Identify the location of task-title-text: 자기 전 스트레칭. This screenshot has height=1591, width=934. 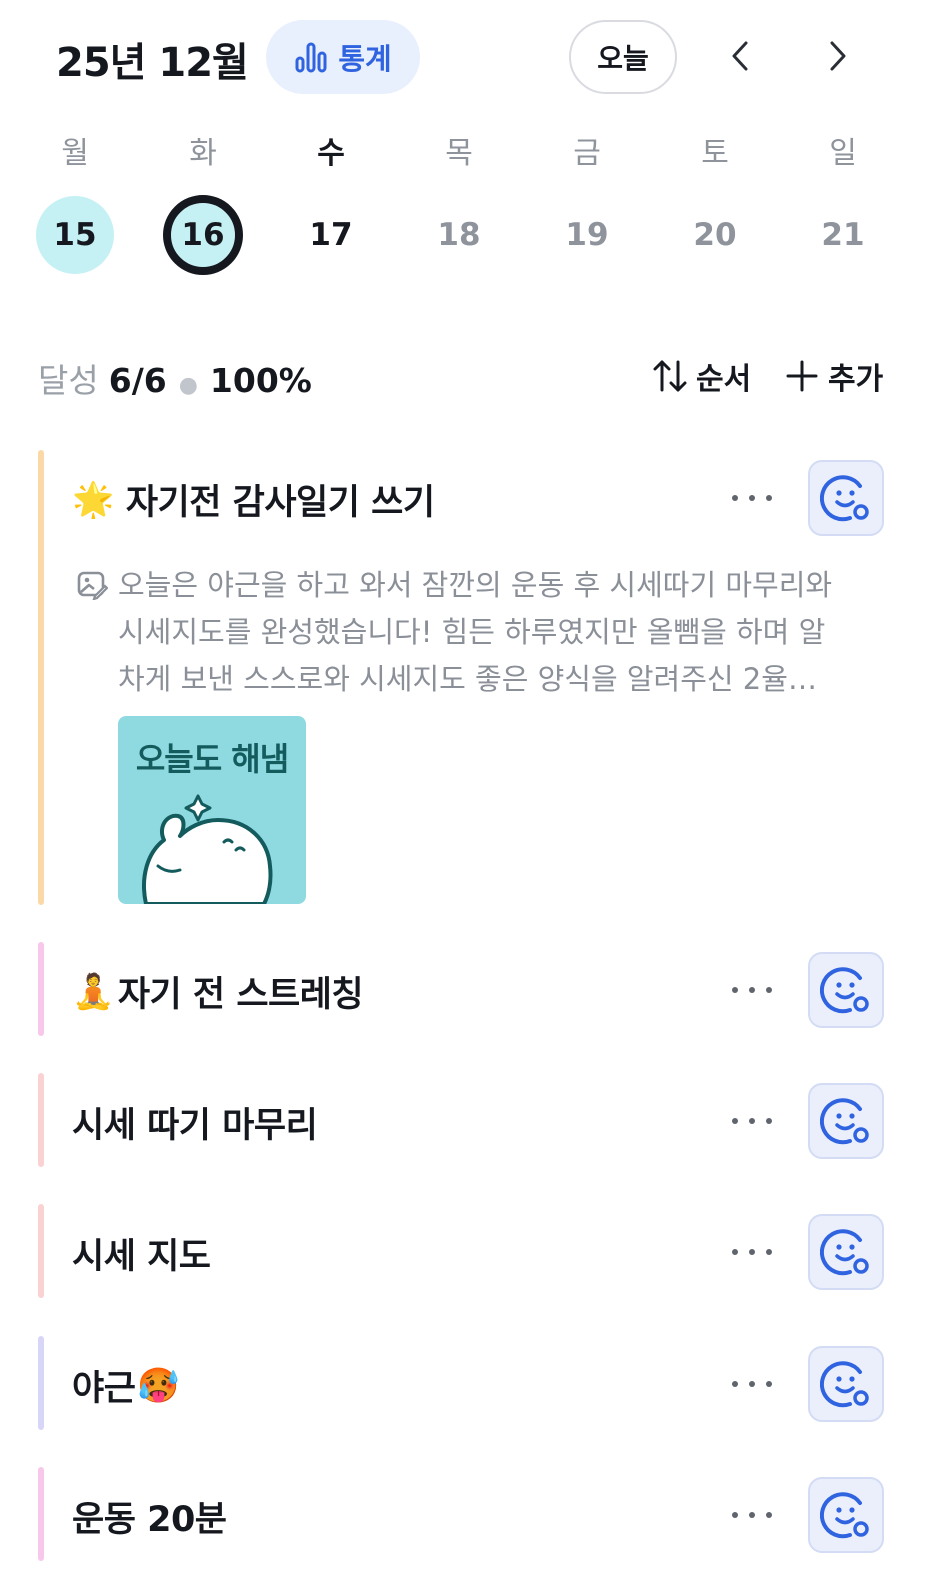
(240, 995).